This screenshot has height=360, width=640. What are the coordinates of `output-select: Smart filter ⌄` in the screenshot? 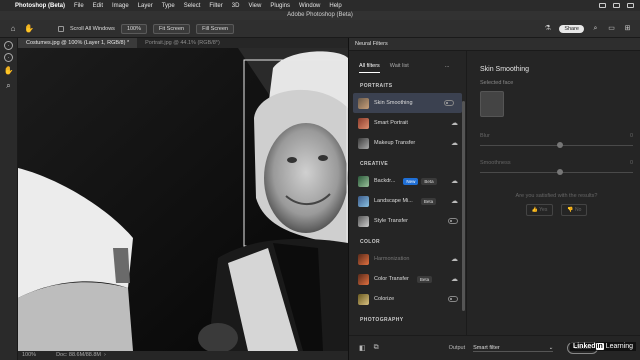 It's located at (513, 348).